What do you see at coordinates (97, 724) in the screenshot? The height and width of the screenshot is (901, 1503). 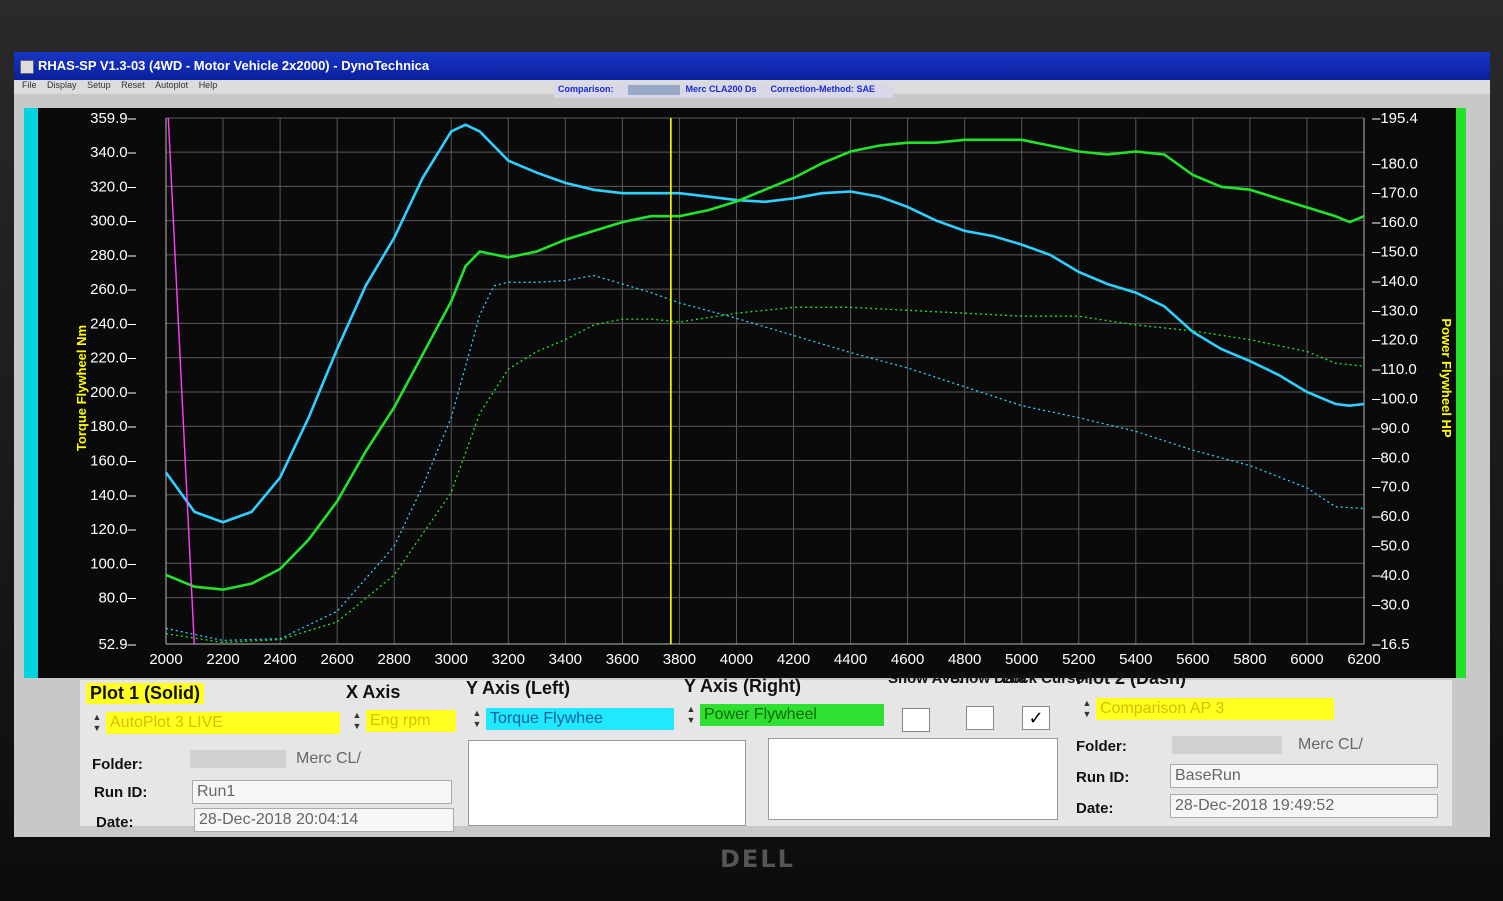 I see `plot1-spinner: ▲ ▼` at bounding box center [97, 724].